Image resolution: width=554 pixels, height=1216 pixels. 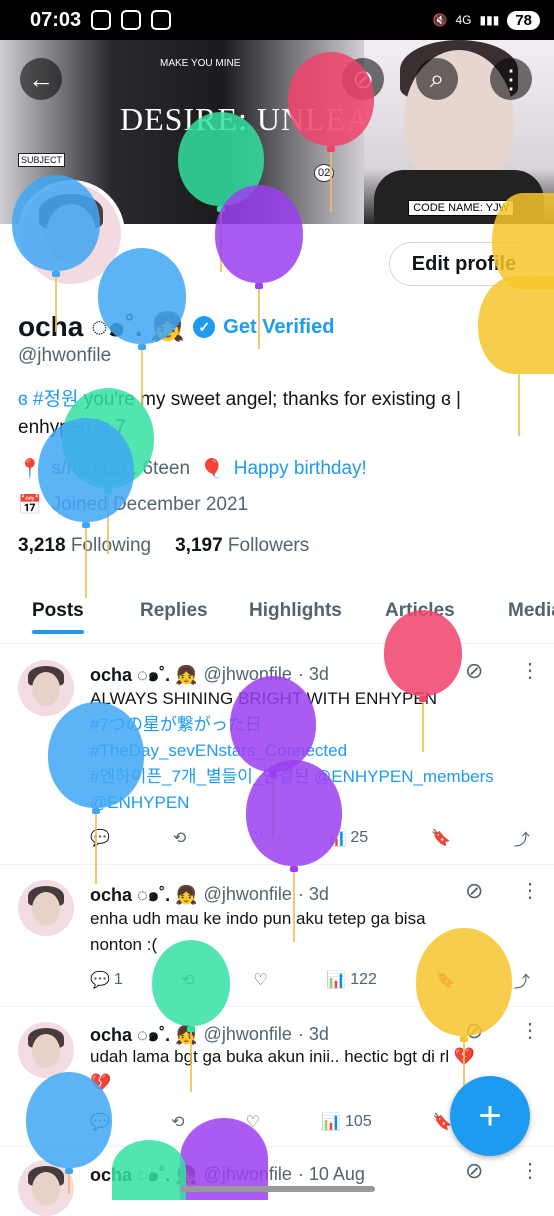 I want to click on back-arrow-icon: ←, so click(x=41, y=78).